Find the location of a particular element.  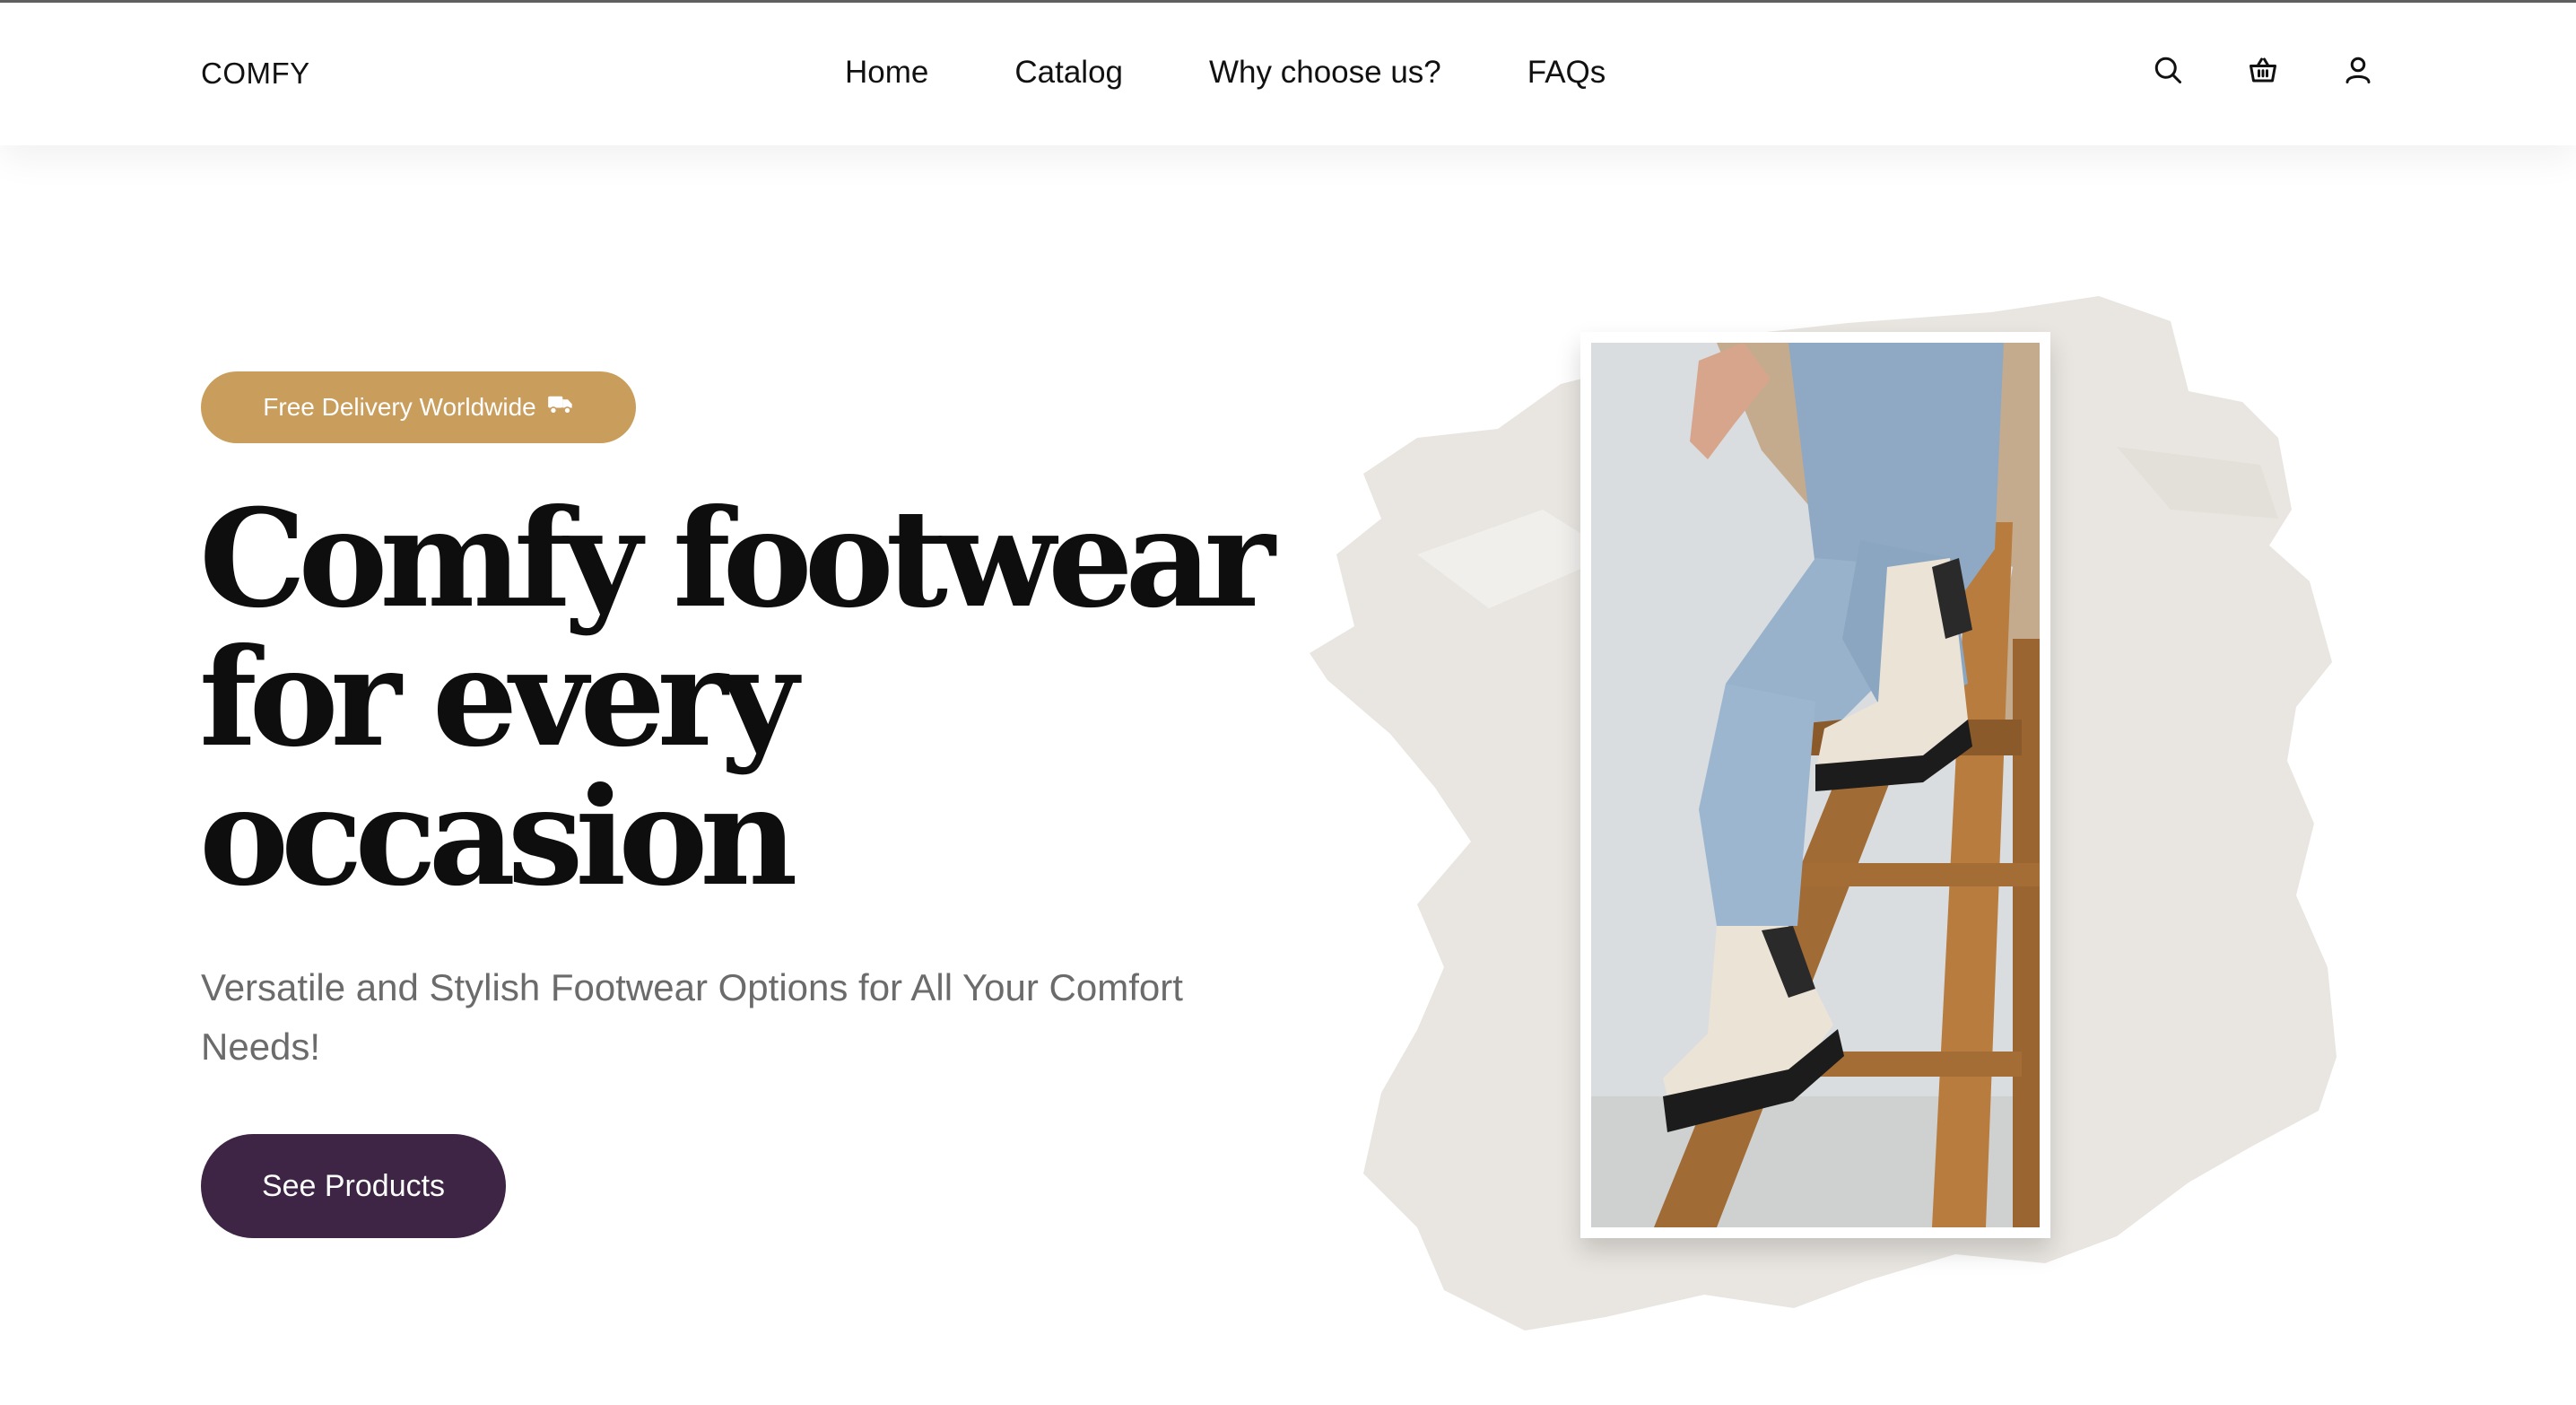

free-delivery-badge: Free Delivery Worldwide is located at coordinates (418, 407).